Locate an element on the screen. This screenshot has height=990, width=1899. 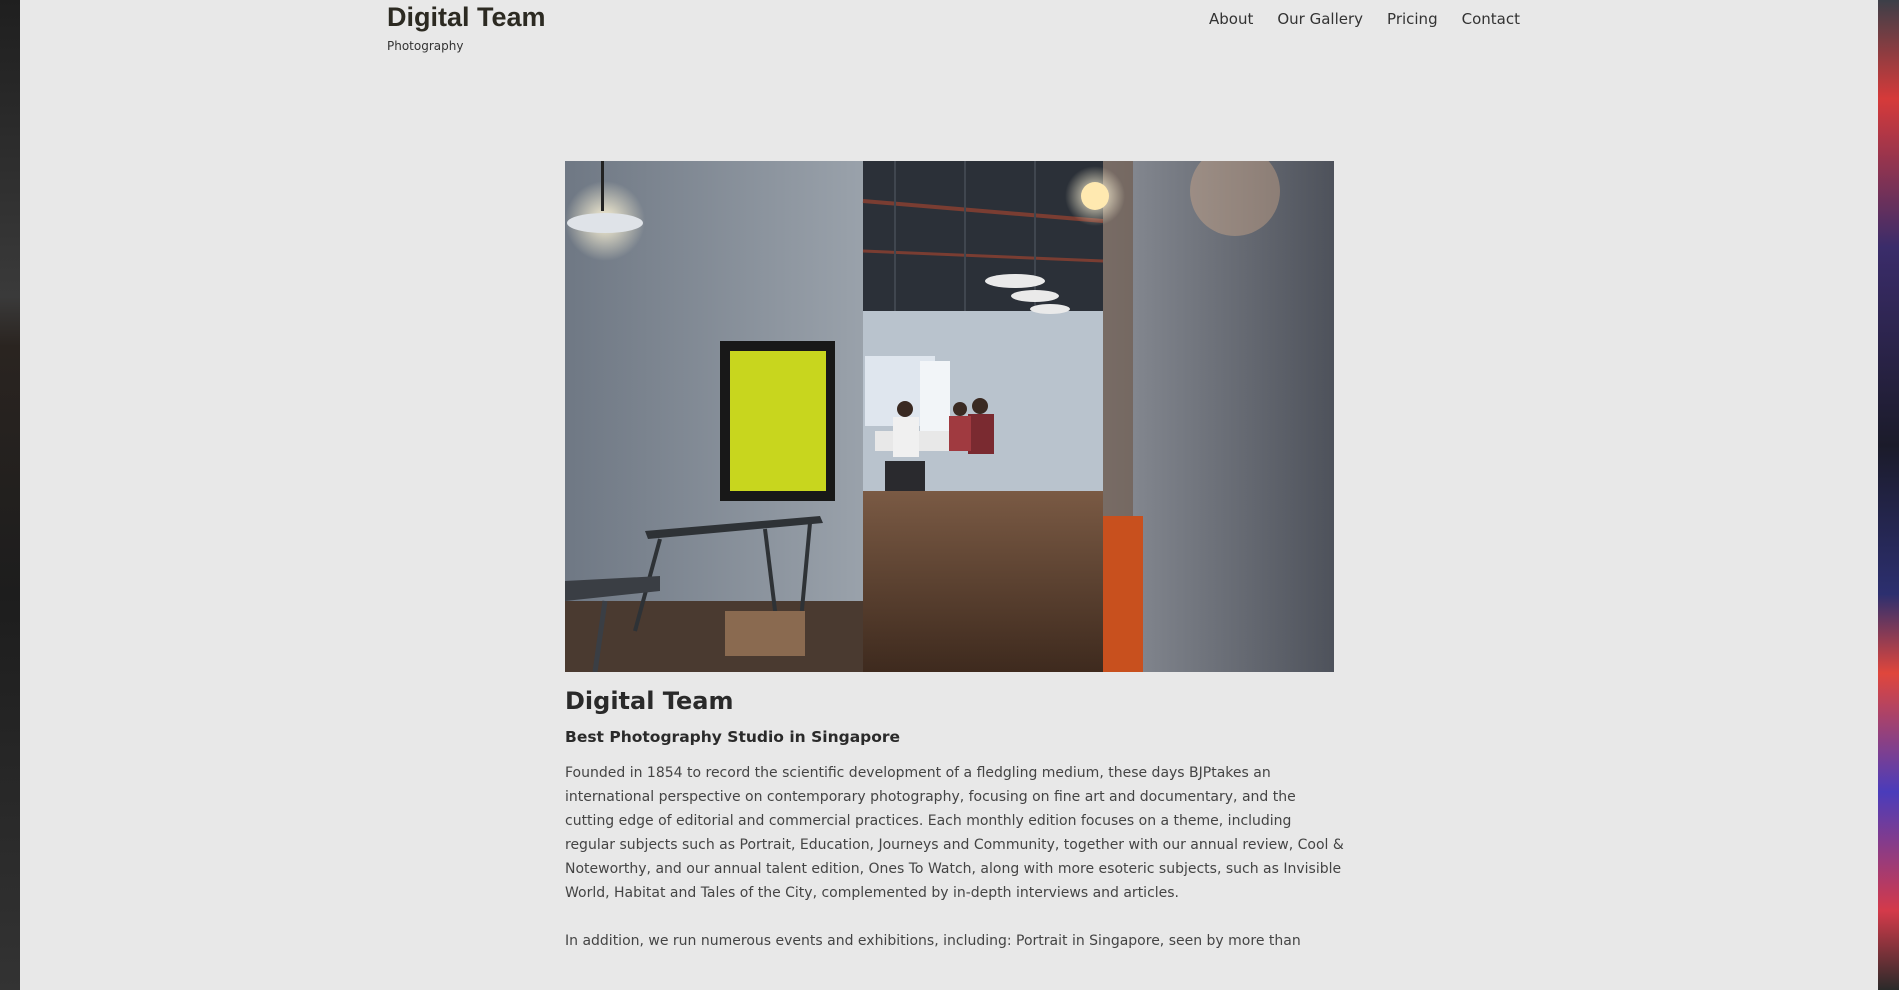
nav-item-our-gallery: Our Gallery is located at coordinates (1320, 19).